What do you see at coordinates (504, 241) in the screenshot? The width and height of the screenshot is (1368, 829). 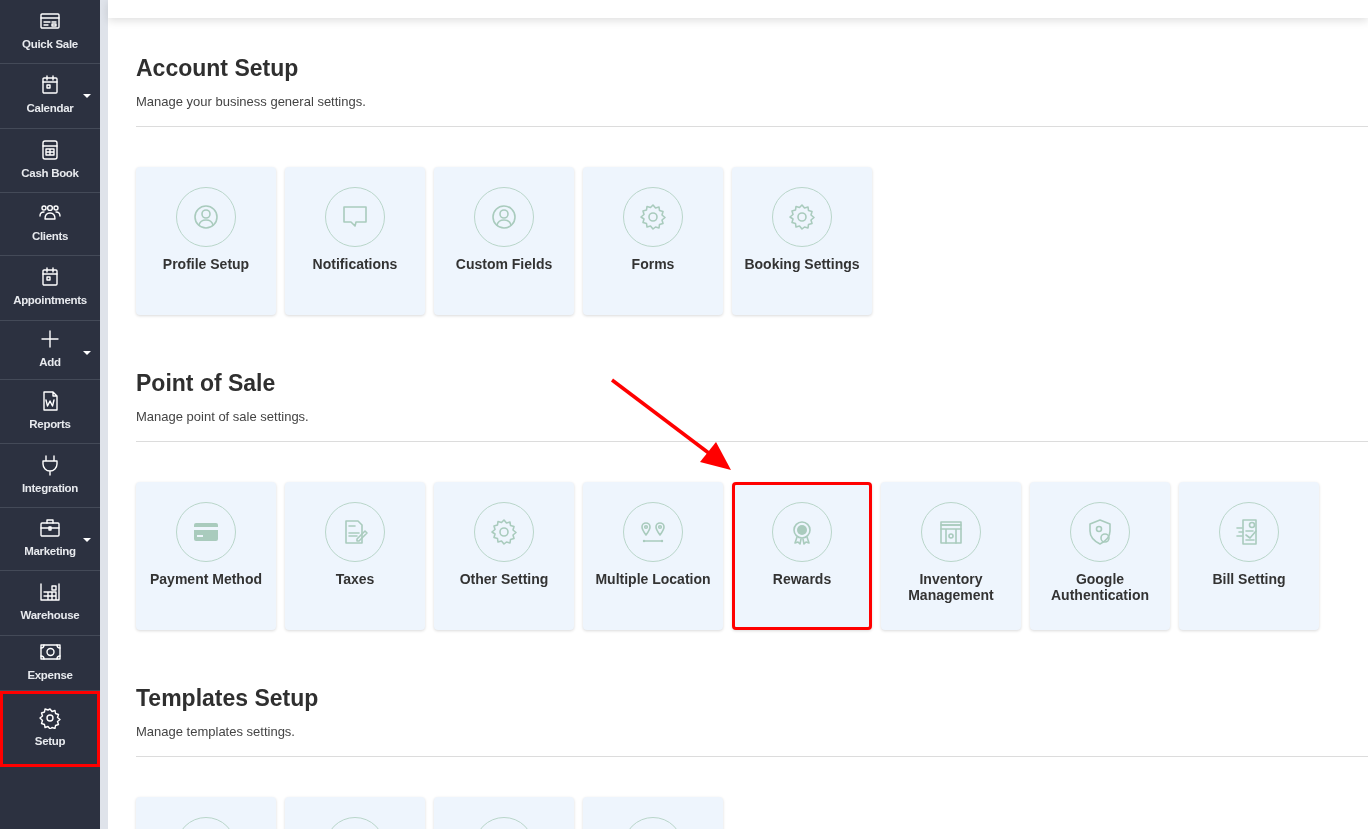 I see `setting-card: Custom Fields` at bounding box center [504, 241].